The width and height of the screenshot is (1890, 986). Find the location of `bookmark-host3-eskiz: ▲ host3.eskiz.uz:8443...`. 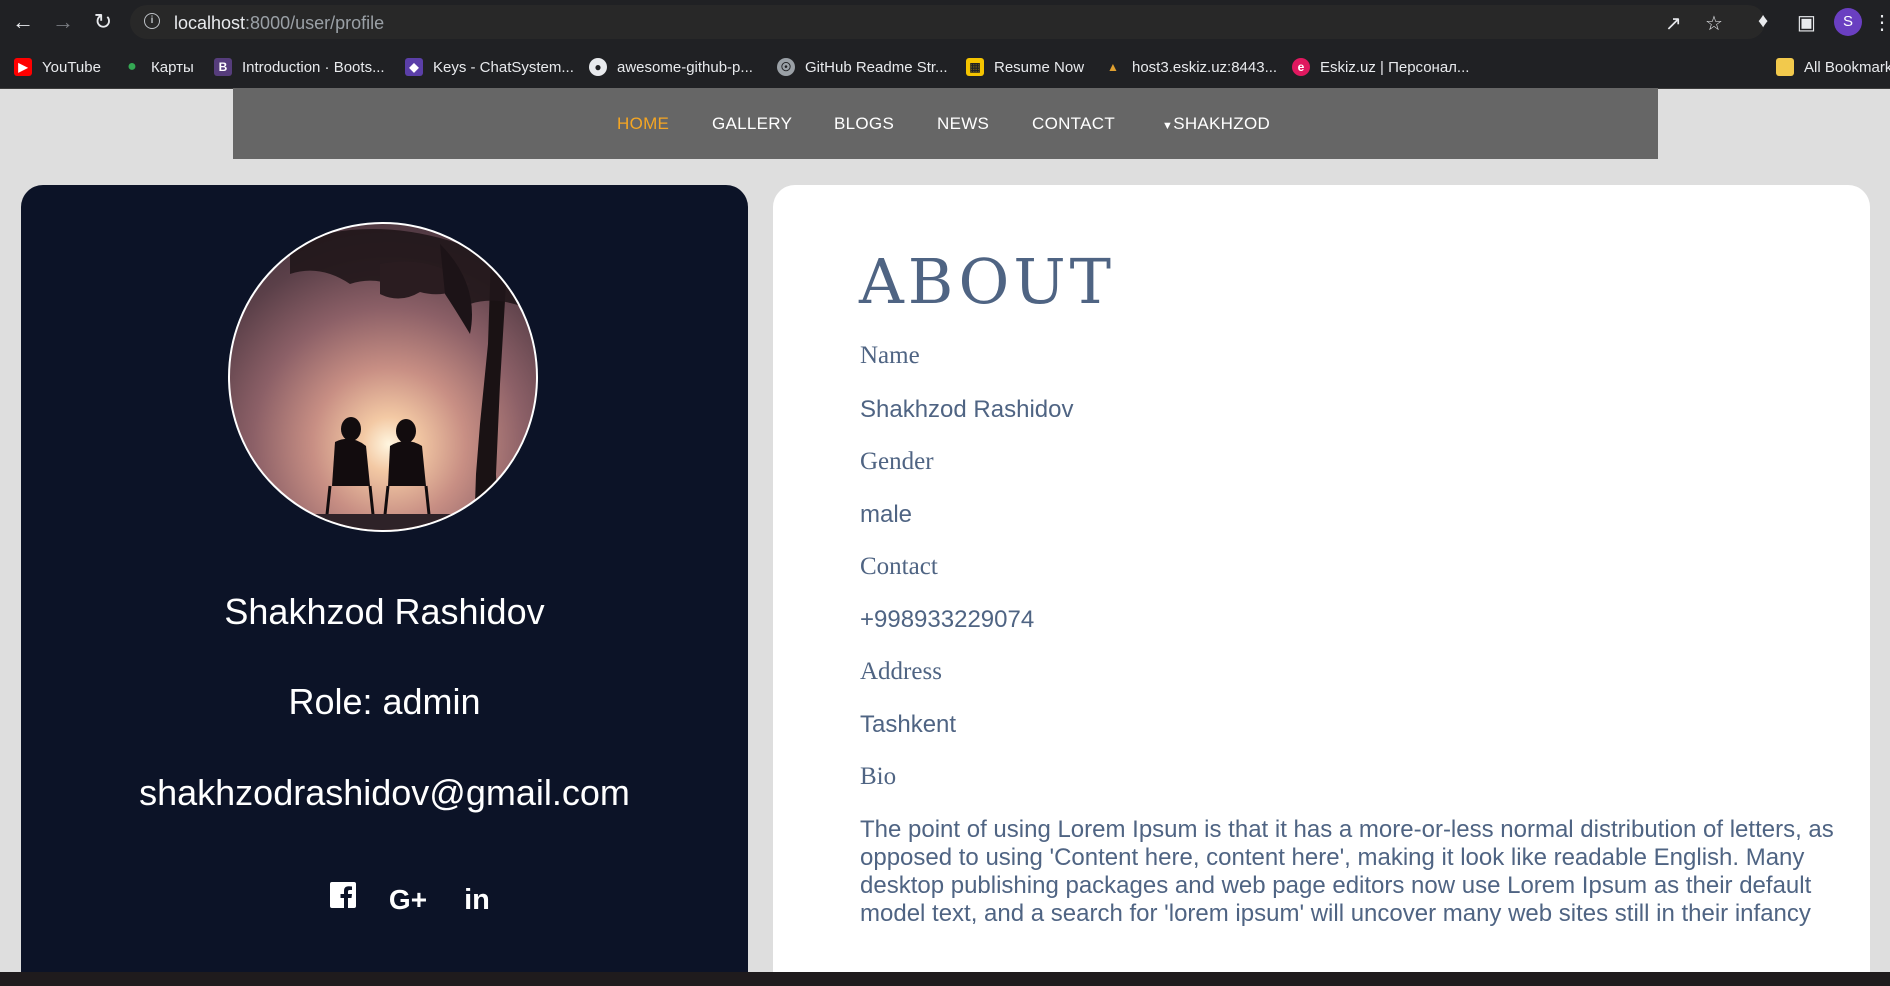

bookmark-host3-eskiz: ▲ host3.eskiz.uz:8443... is located at coordinates (1190, 67).